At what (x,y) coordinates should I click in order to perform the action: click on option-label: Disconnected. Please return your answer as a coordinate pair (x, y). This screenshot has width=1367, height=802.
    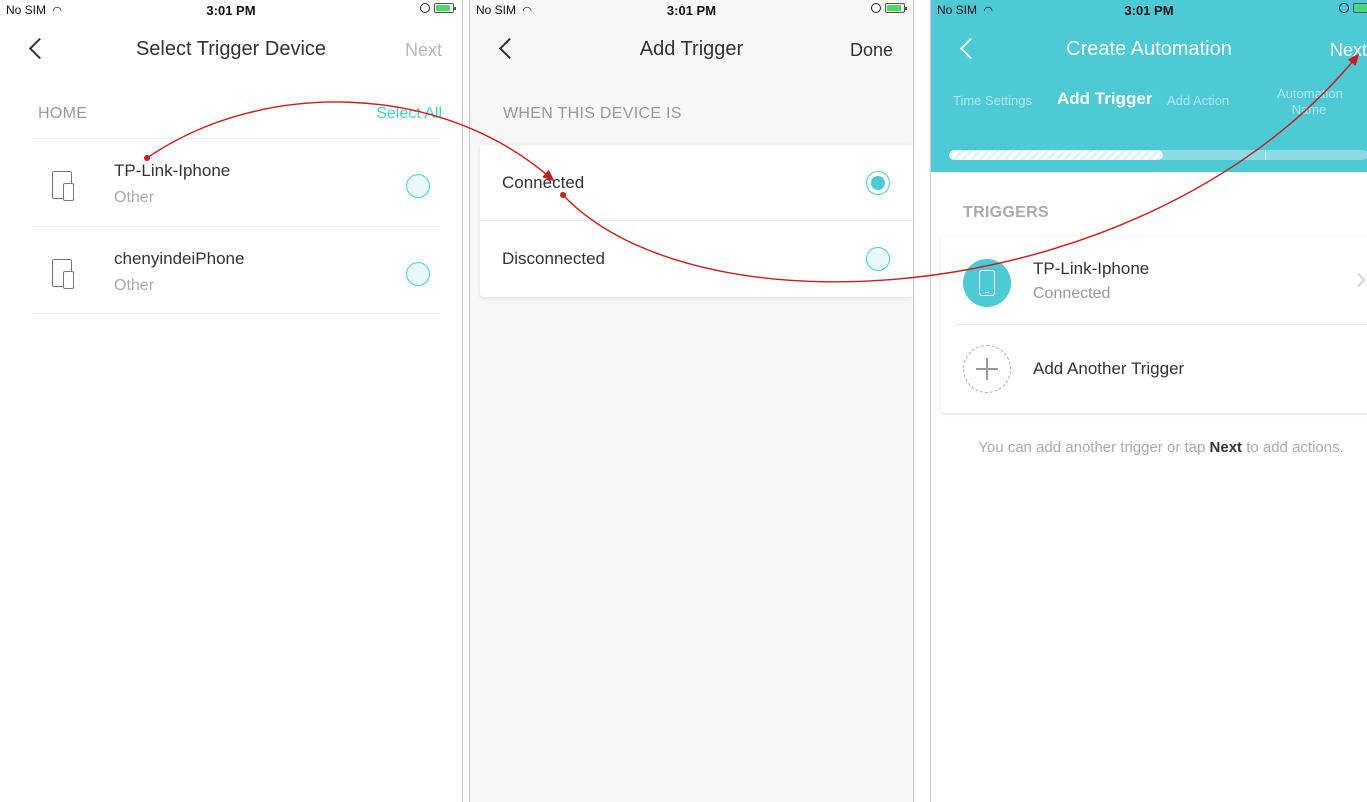
    Looking at the image, I should click on (554, 258).